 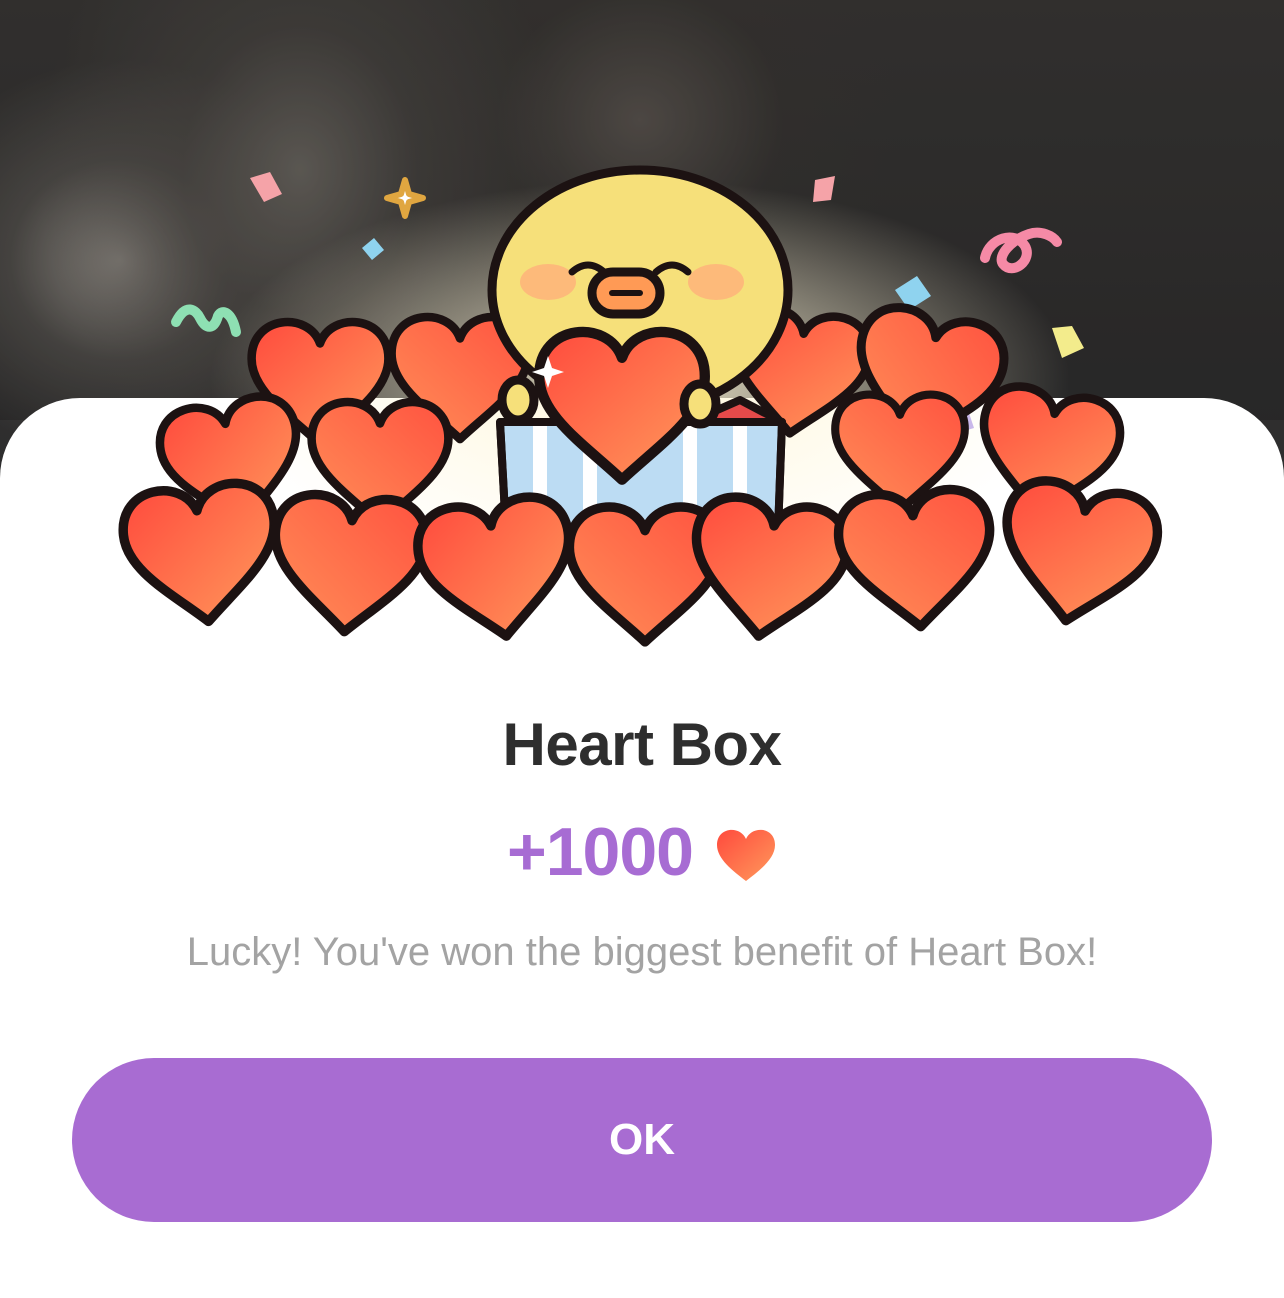 I want to click on ok-button-label: OK, so click(x=642, y=1139).